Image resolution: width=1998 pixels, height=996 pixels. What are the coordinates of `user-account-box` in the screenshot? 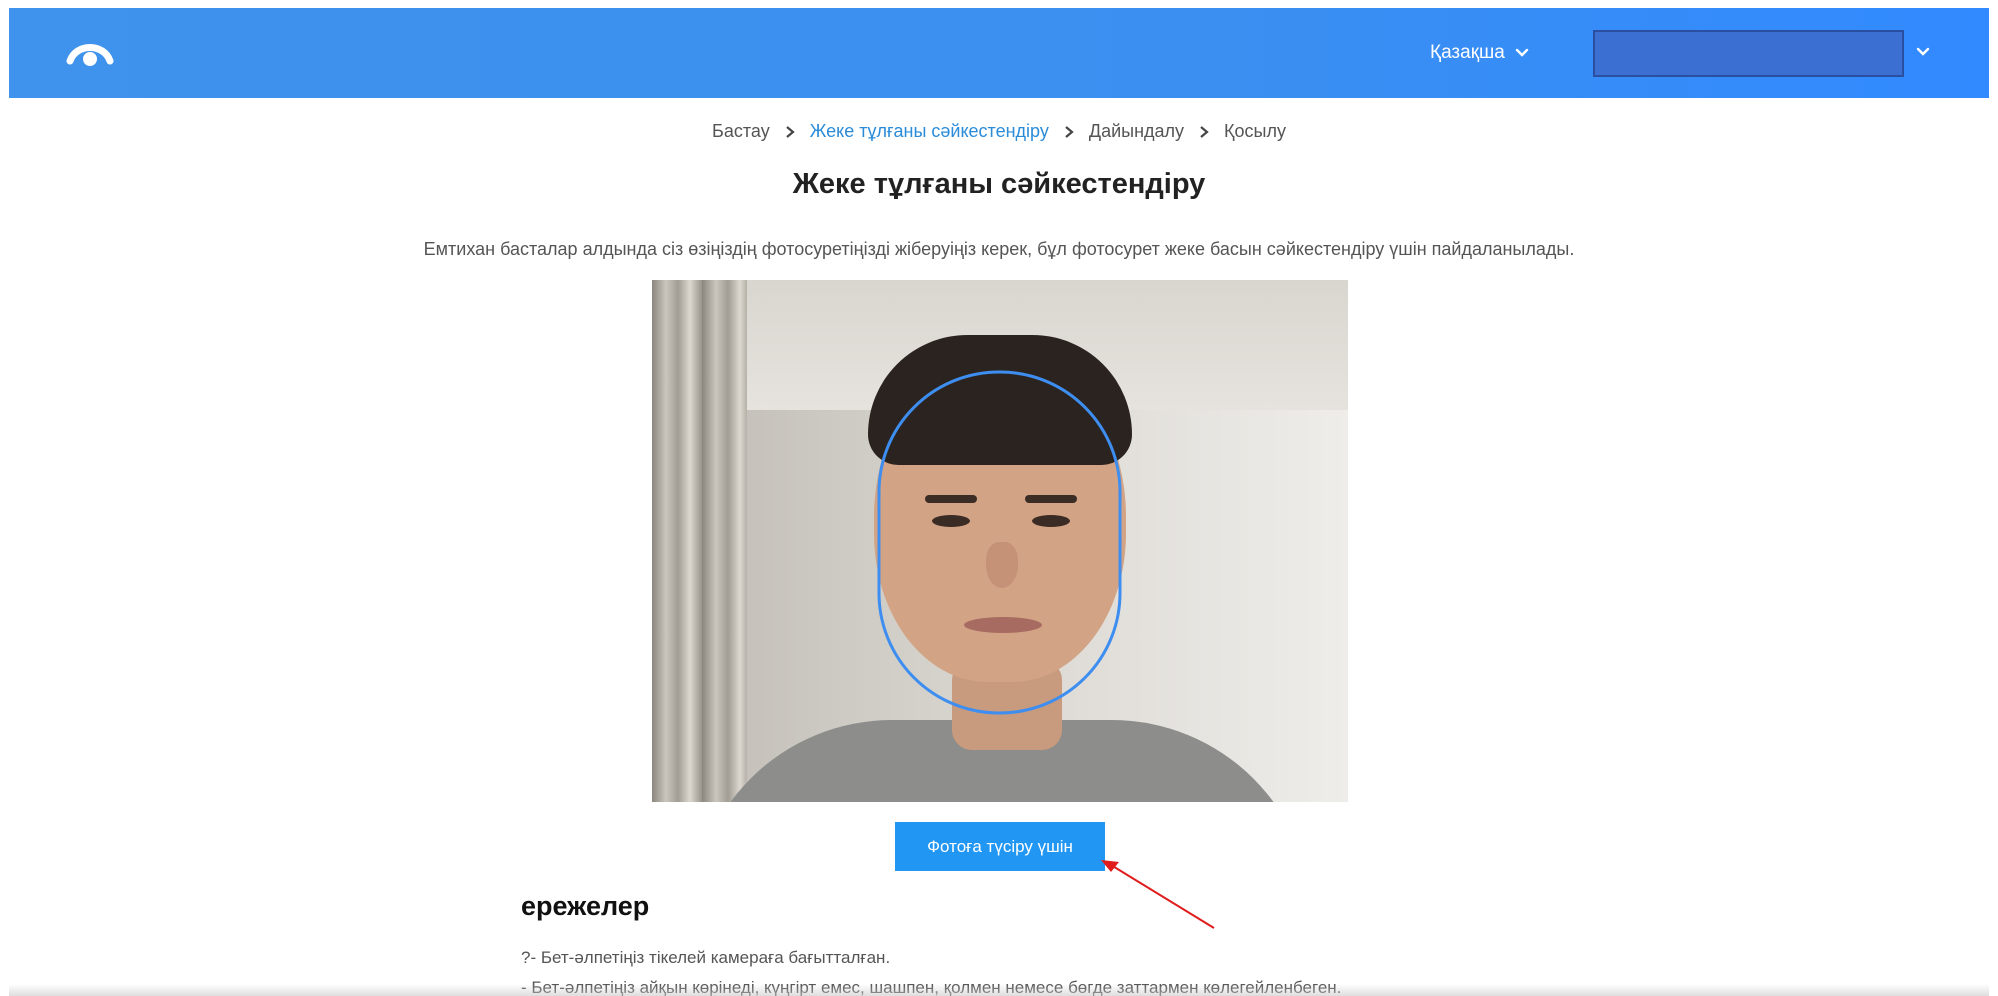 It's located at (1748, 53).